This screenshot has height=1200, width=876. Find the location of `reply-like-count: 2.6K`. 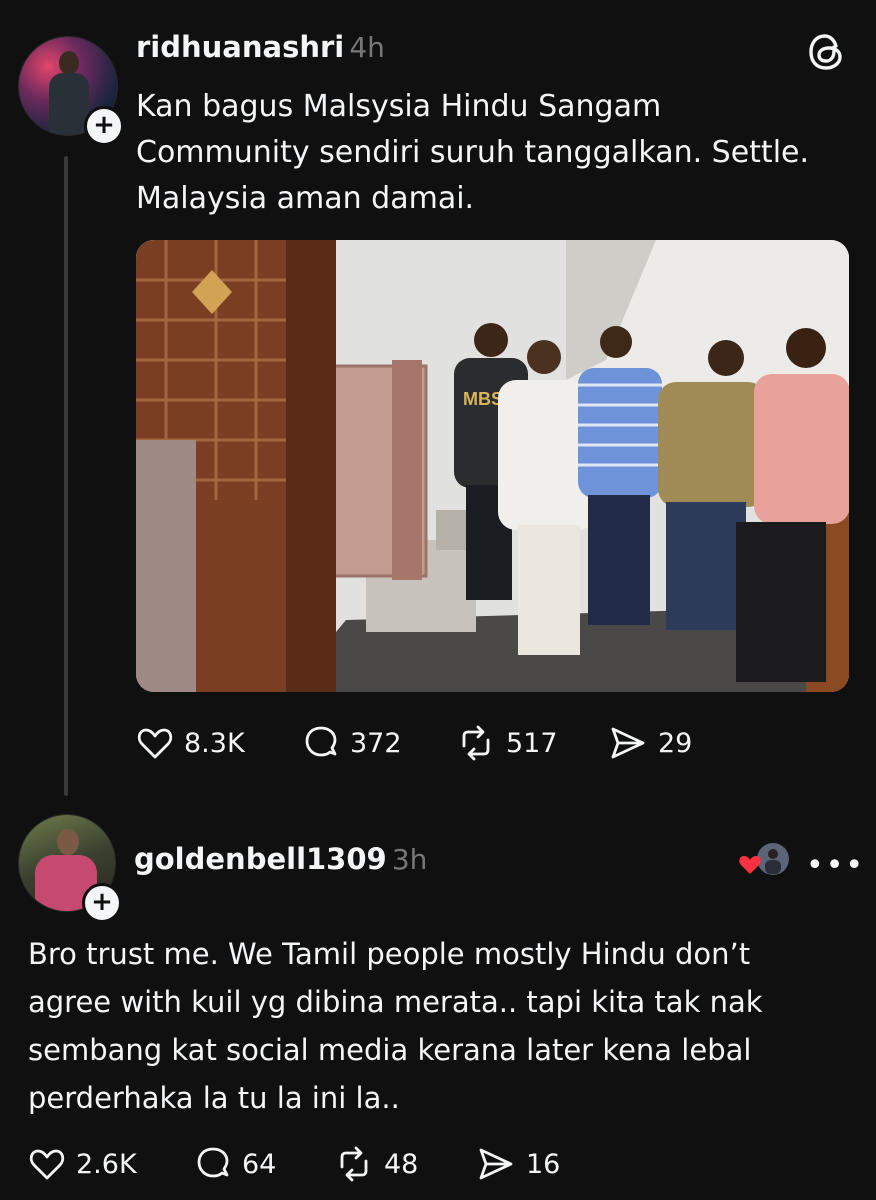

reply-like-count: 2.6K is located at coordinates (106, 1164).